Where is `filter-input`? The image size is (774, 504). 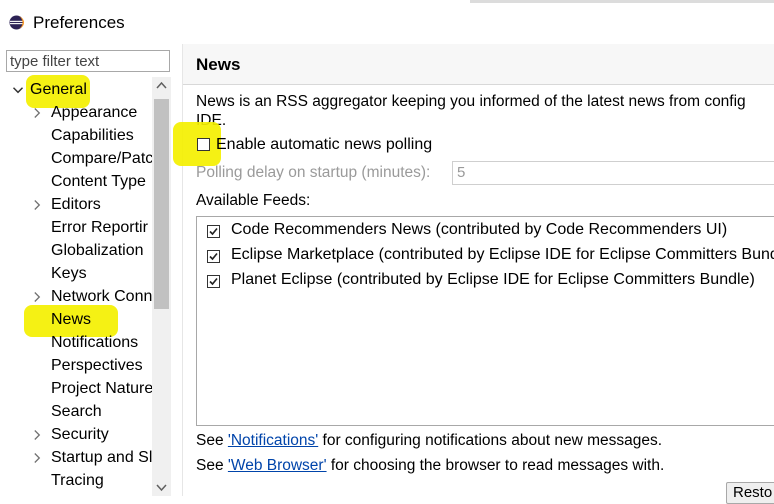 filter-input is located at coordinates (88, 61).